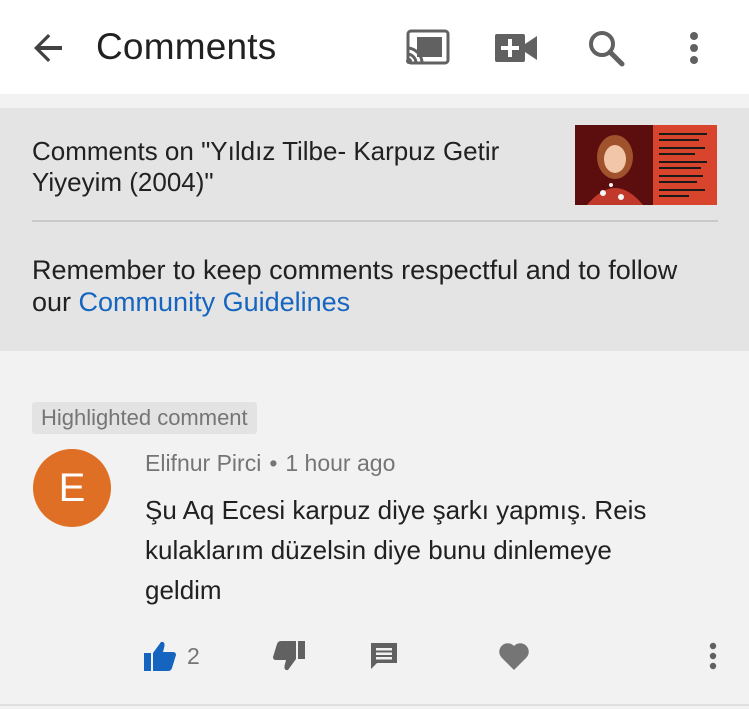 This screenshot has width=749, height=709. I want to click on dislike-button, so click(289, 656).